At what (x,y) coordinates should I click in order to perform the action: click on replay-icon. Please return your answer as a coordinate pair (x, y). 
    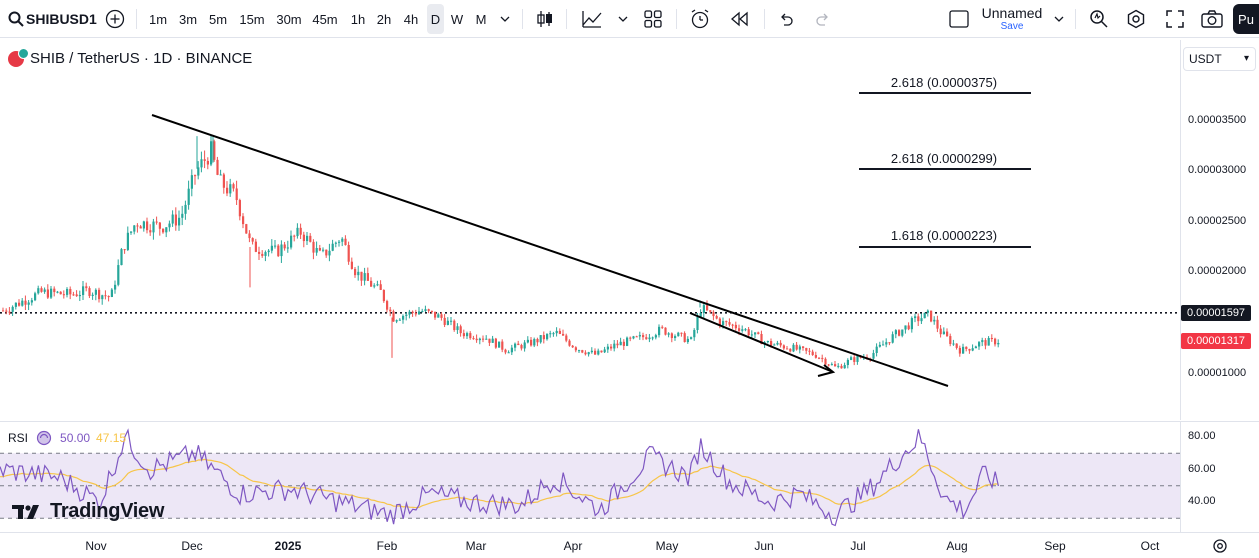
    Looking at the image, I should click on (740, 19).